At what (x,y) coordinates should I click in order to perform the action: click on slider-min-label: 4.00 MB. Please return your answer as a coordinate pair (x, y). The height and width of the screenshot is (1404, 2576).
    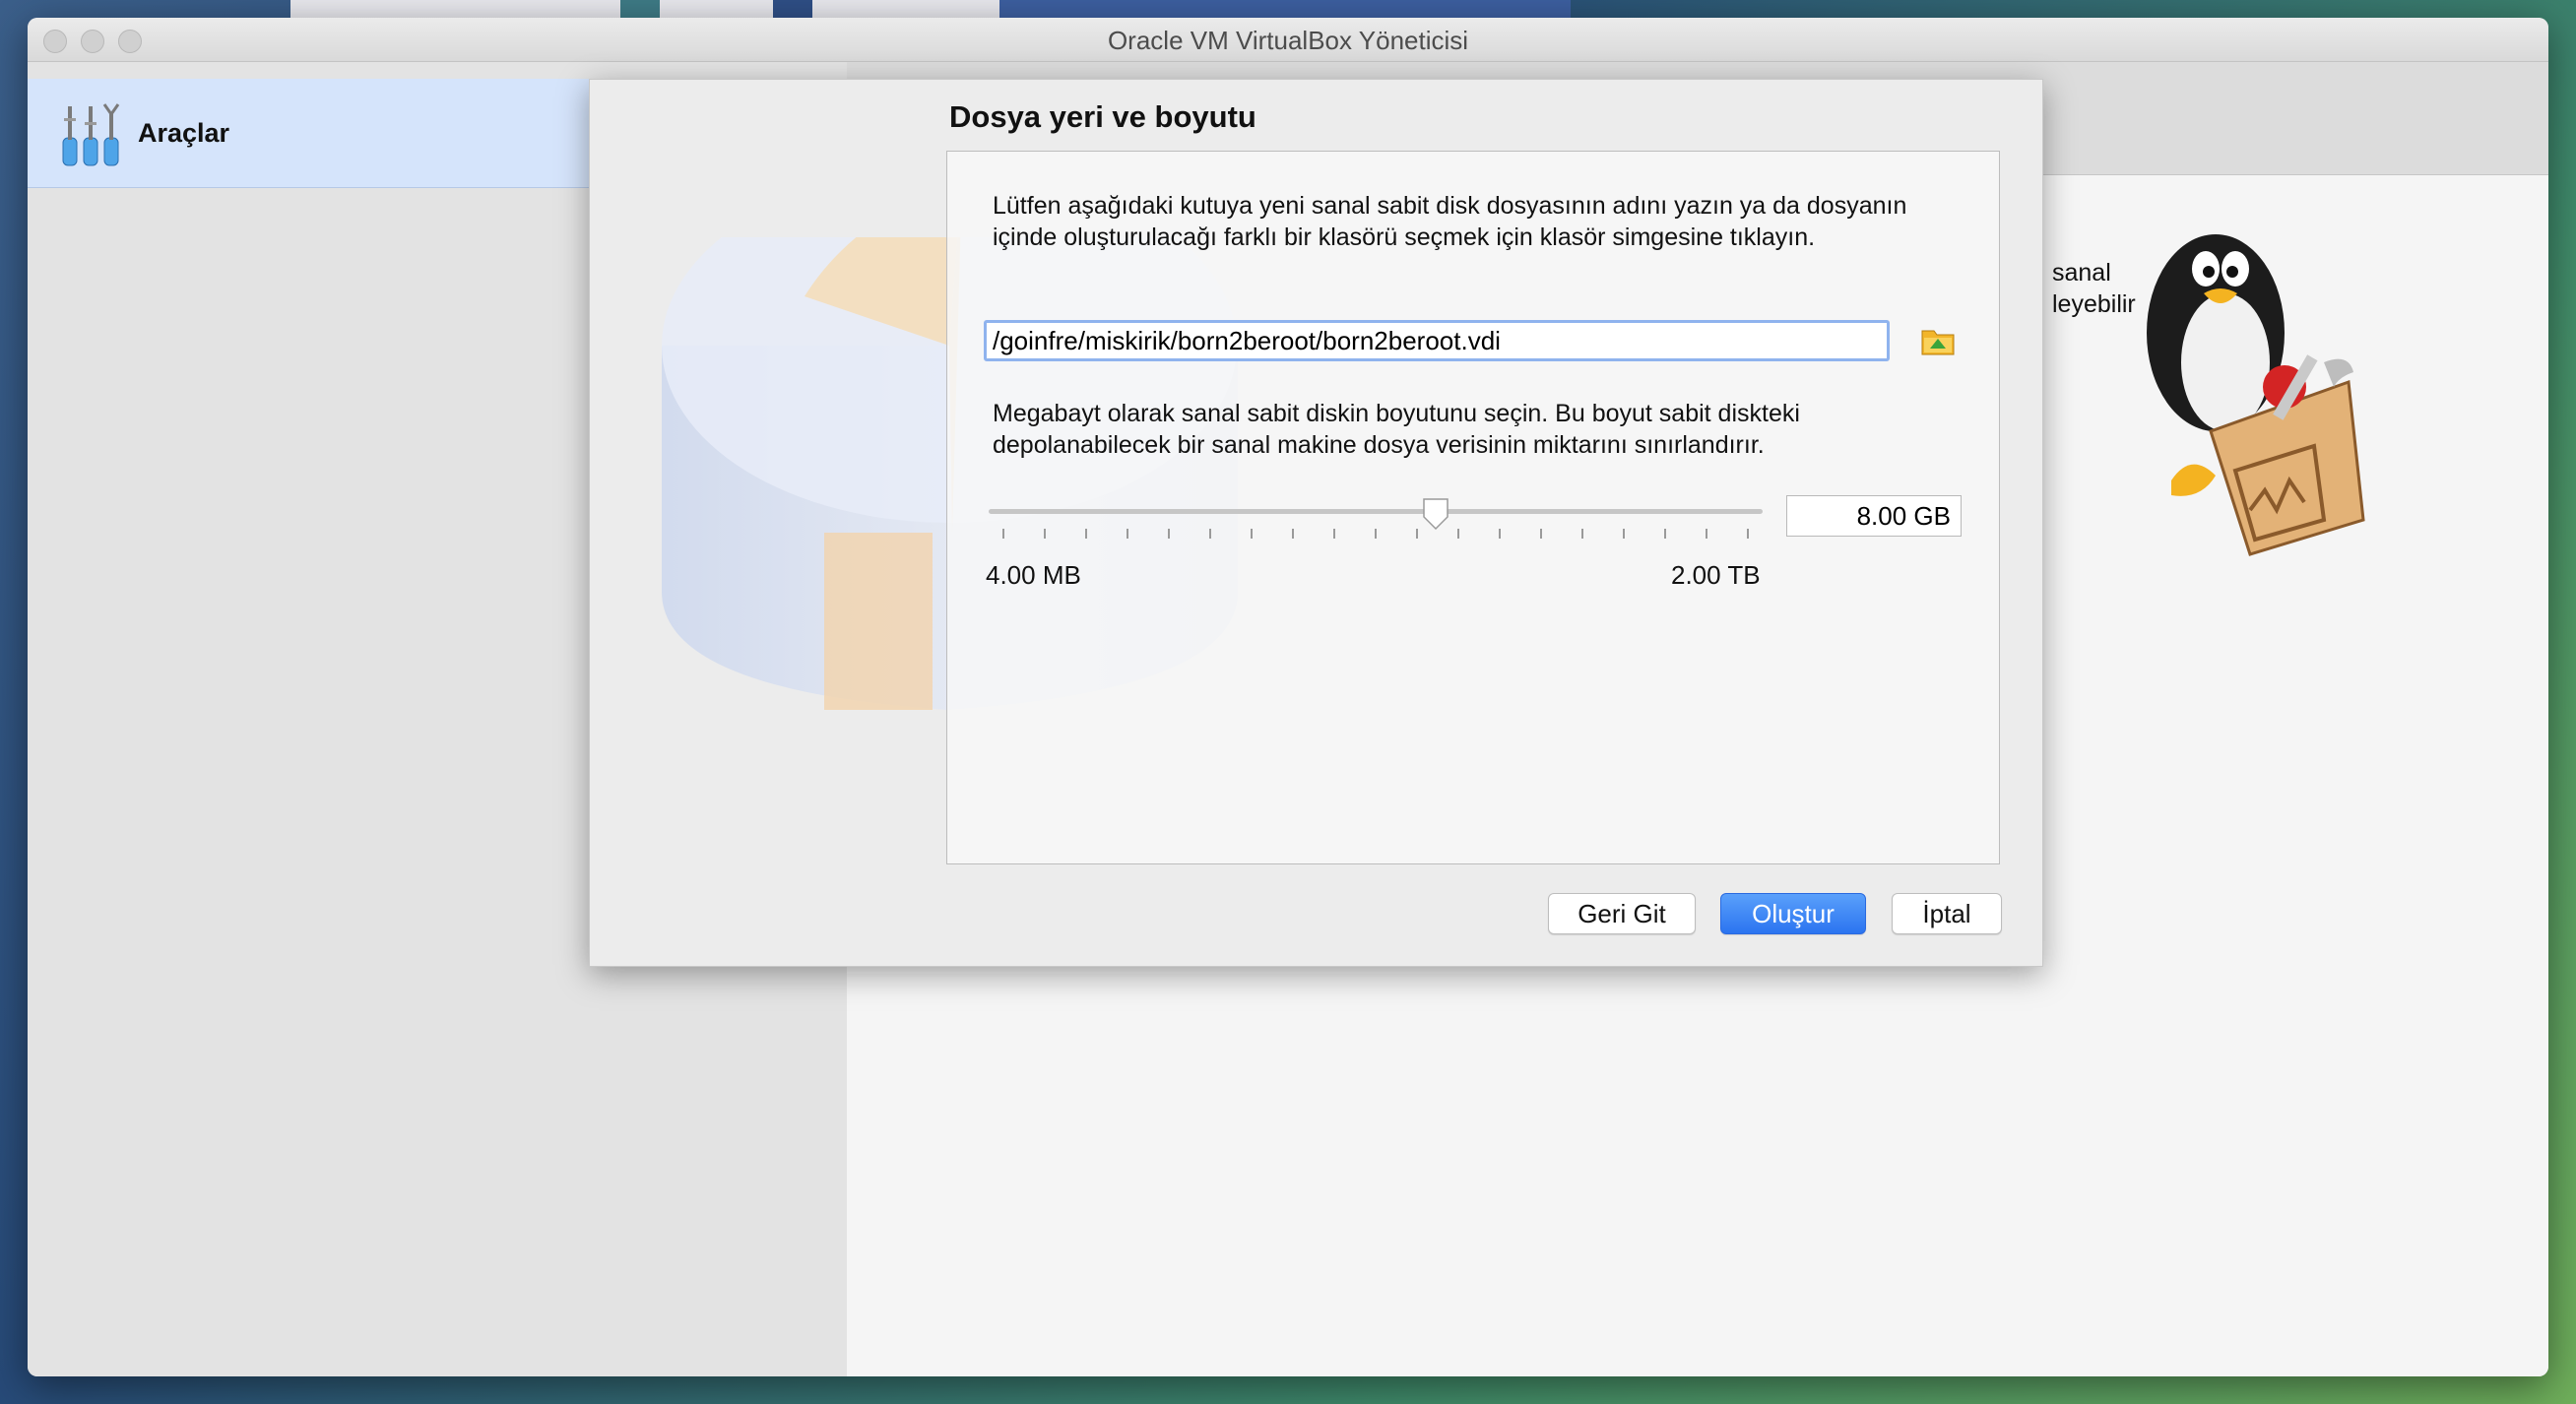
    Looking at the image, I should click on (1033, 575).